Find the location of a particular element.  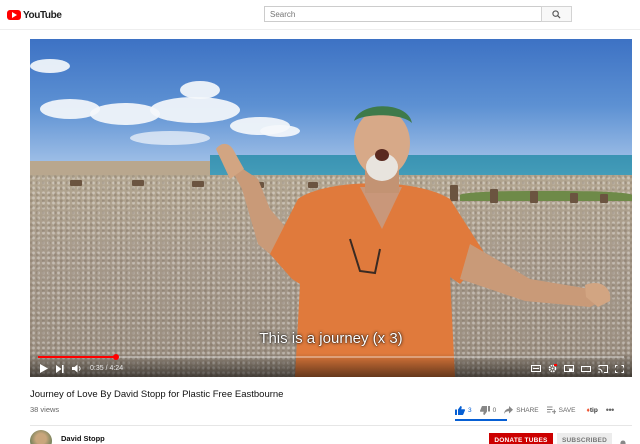

theater-mode-button is located at coordinates (586, 368).